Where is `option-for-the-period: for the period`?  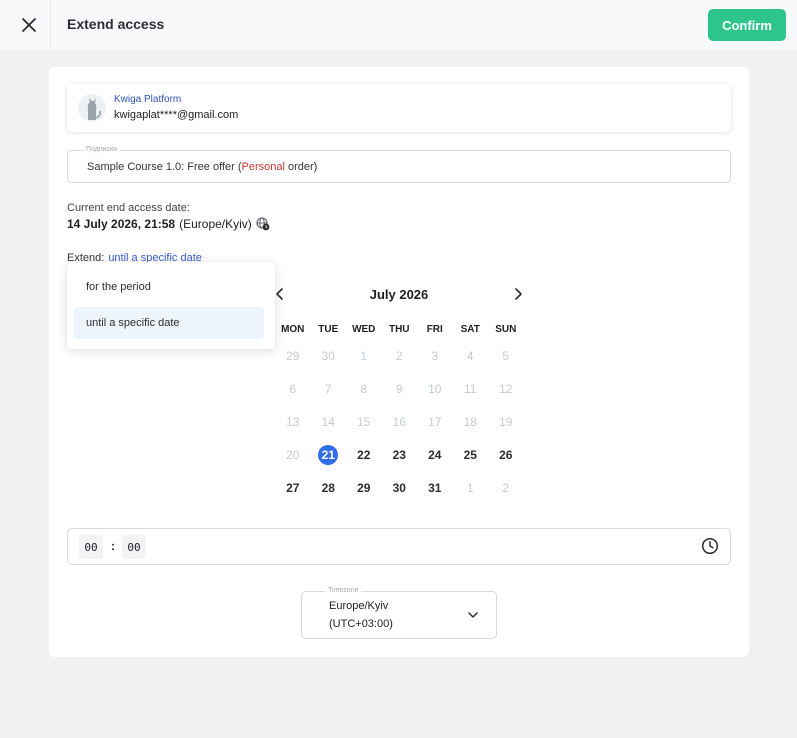 option-for-the-period: for the period is located at coordinates (169, 287).